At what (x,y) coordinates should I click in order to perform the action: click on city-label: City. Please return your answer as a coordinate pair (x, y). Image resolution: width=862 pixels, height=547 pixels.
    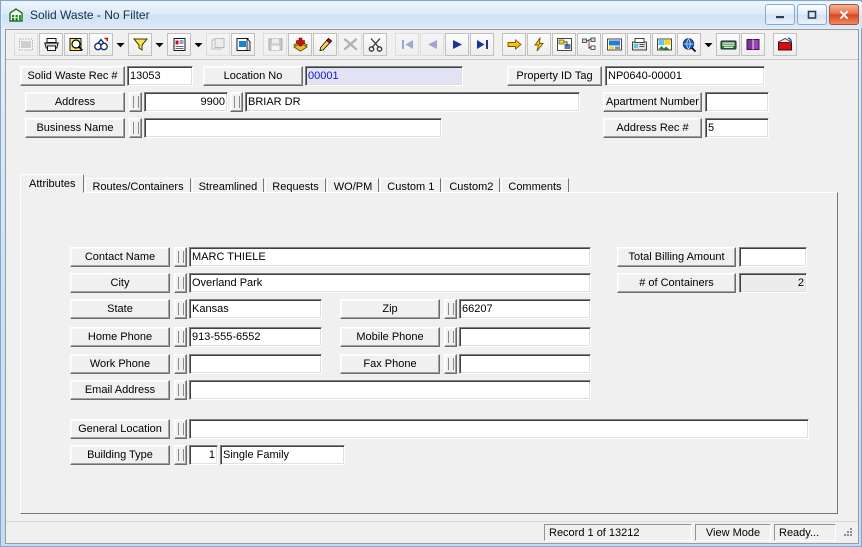
    Looking at the image, I should click on (120, 283).